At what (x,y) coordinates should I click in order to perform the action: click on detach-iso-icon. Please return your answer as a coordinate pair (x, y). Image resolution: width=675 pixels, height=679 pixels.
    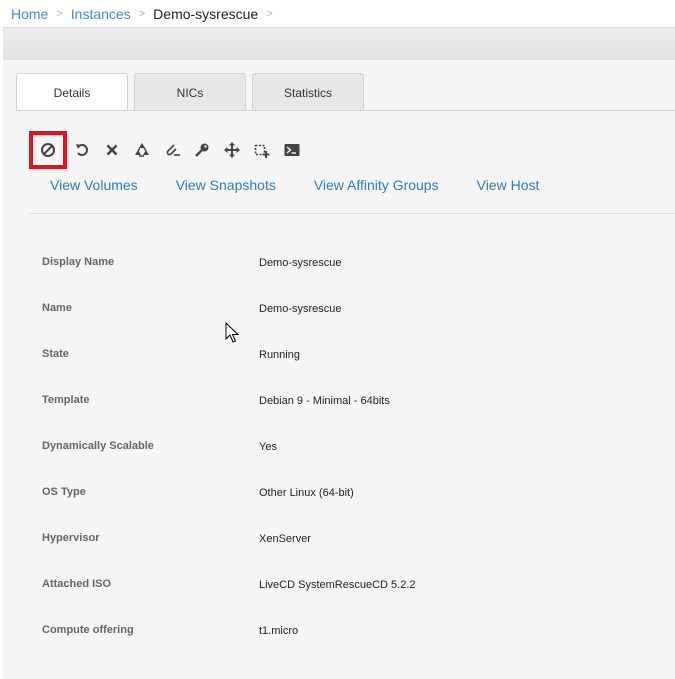
    Looking at the image, I should click on (173, 150).